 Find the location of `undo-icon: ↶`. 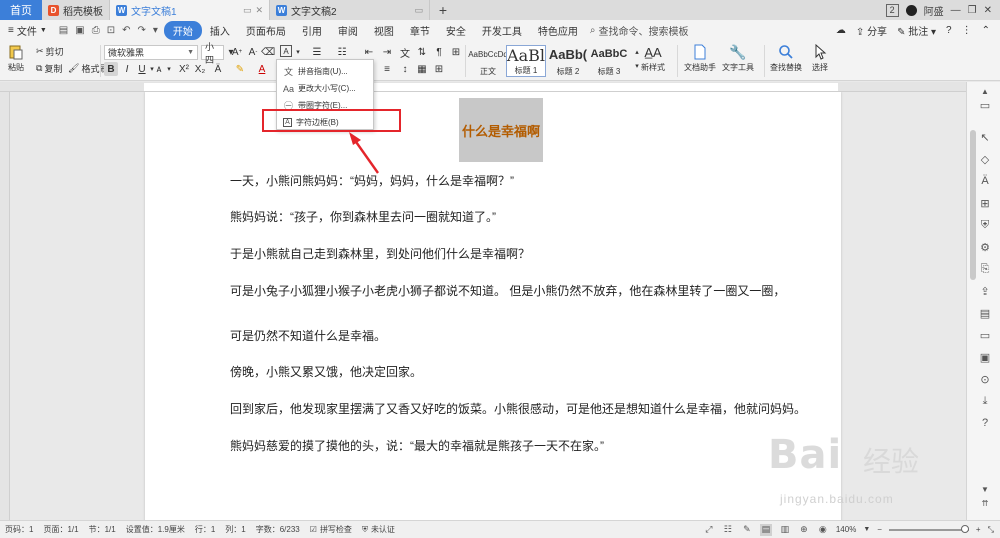

undo-icon: ↶ is located at coordinates (126, 30).